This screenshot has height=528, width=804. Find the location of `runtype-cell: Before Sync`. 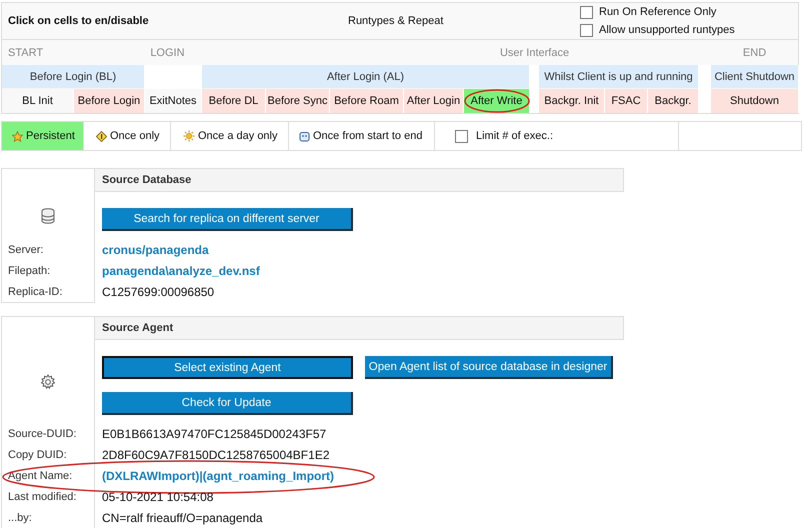

runtype-cell: Before Sync is located at coordinates (298, 101).